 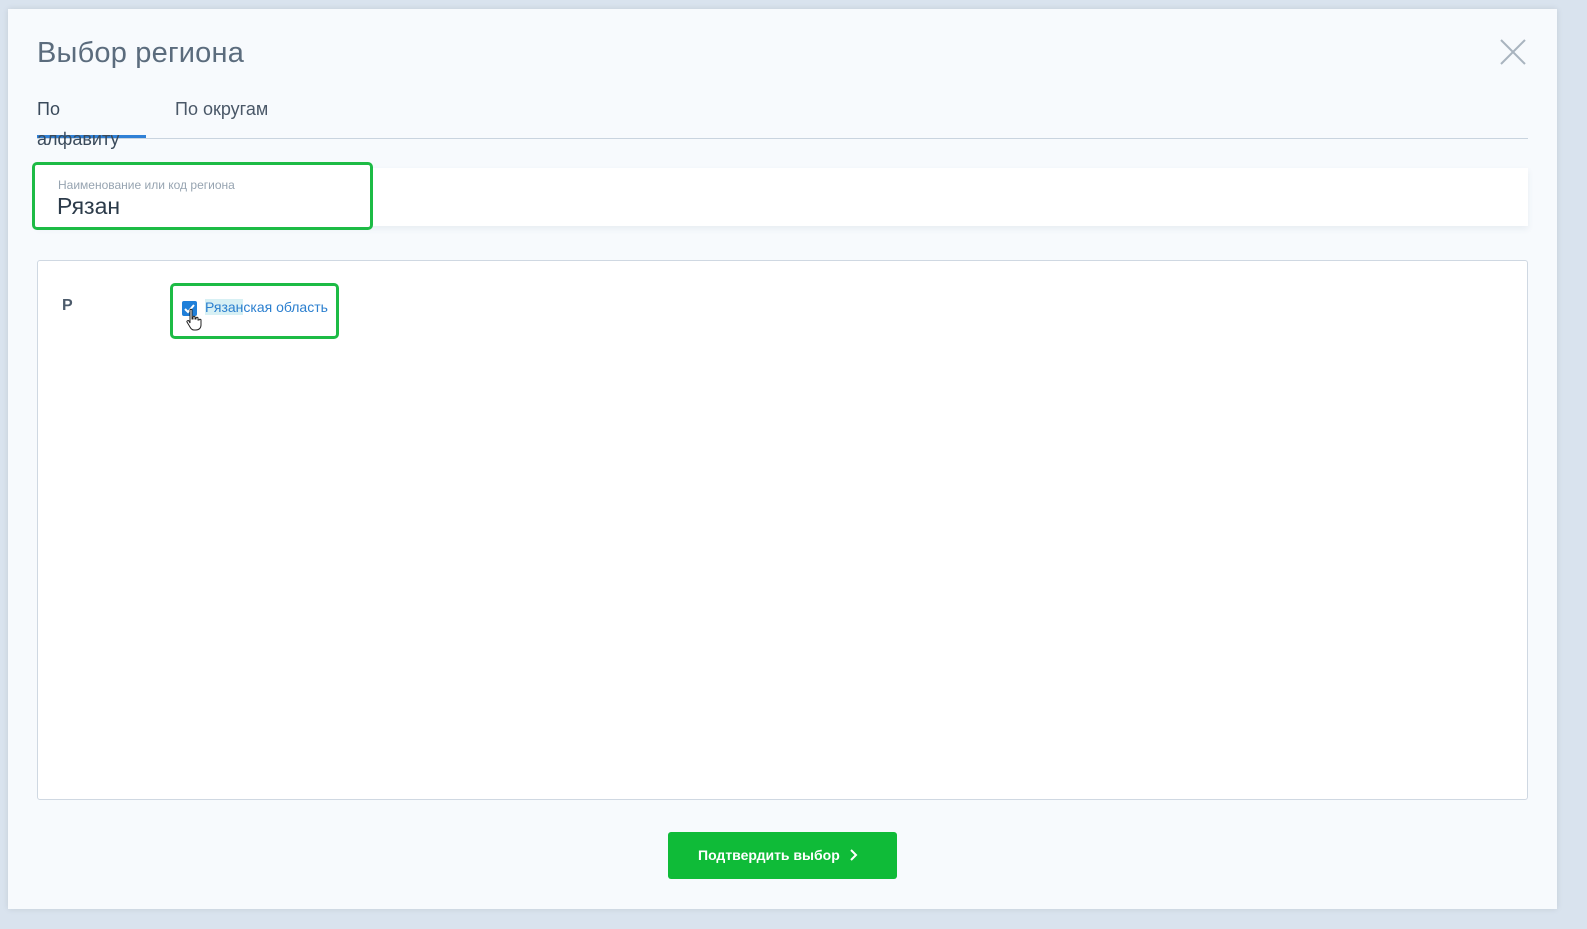 I want to click on search-input, so click(x=197, y=206).